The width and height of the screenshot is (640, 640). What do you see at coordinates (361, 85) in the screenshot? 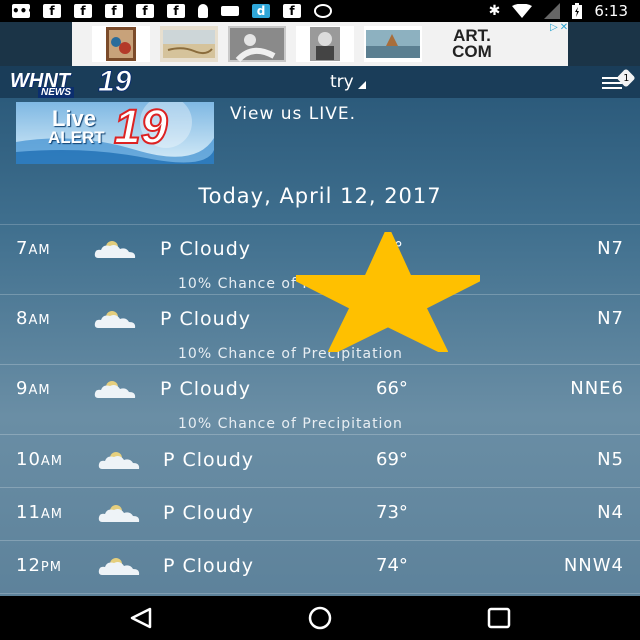
I see `location-arrow-icon` at bounding box center [361, 85].